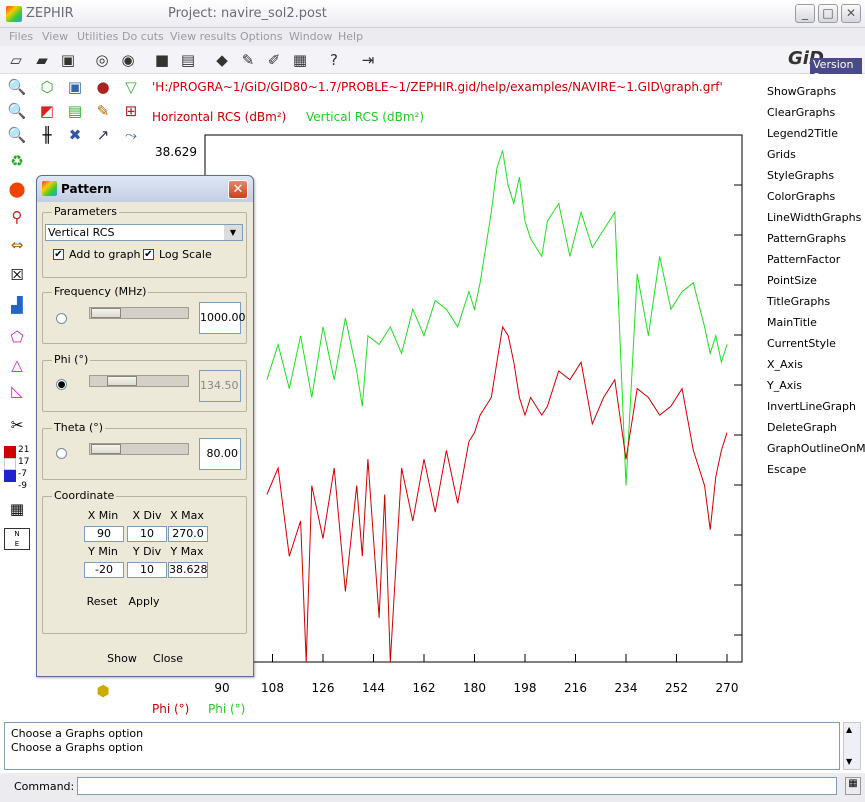 Image resolution: width=865 pixels, height=802 pixels. What do you see at coordinates (803, 259) in the screenshot?
I see `command-item: PatternFactor` at bounding box center [803, 259].